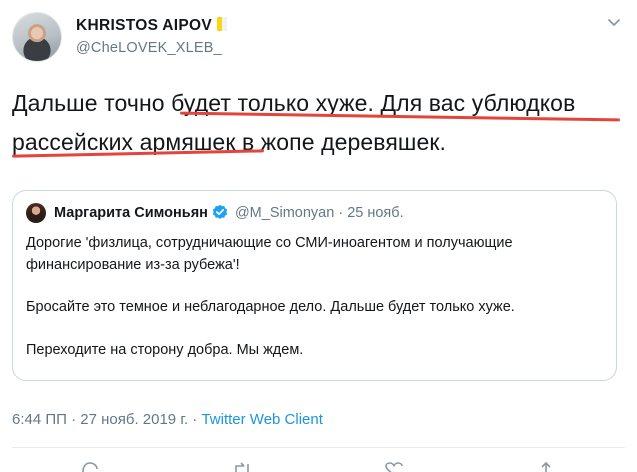 The width and height of the screenshot is (637, 472). Describe the element at coordinates (220, 211) in the screenshot. I see `verified-badge-icon` at that location.